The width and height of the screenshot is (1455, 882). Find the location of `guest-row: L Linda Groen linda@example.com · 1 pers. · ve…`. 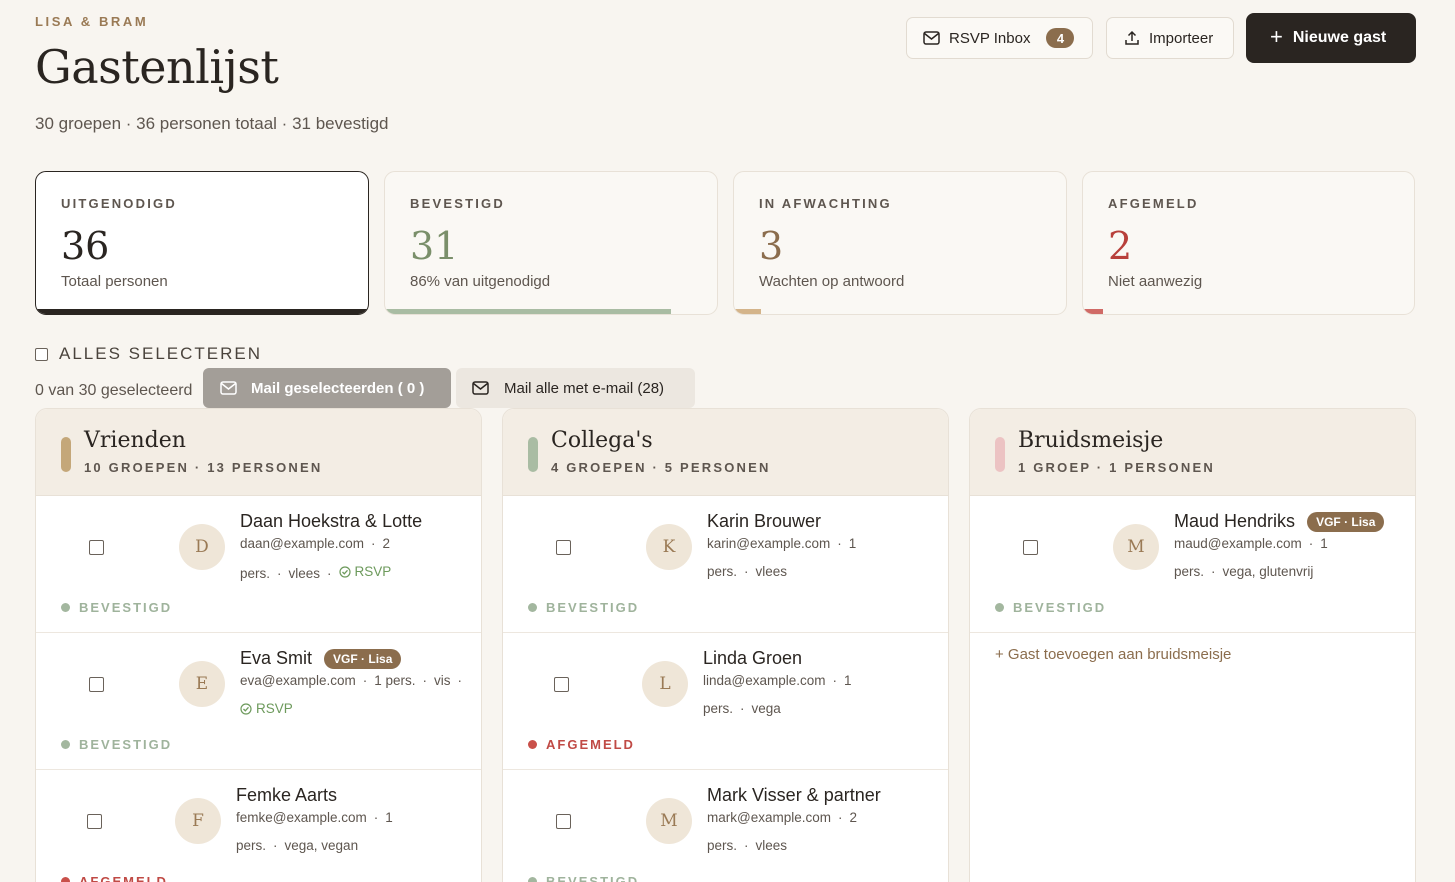

guest-row: L Linda Groen linda@example.com · 1 pers. · ve… is located at coordinates (725, 701).